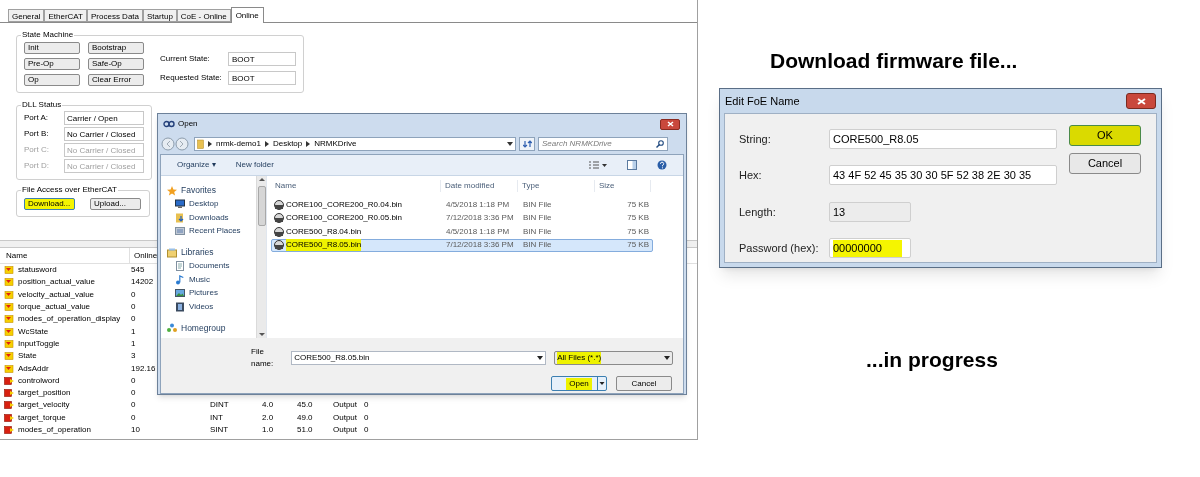 The image size is (1200, 477). Describe the element at coordinates (209, 266) in the screenshot. I see `nav-item: Documents` at that location.